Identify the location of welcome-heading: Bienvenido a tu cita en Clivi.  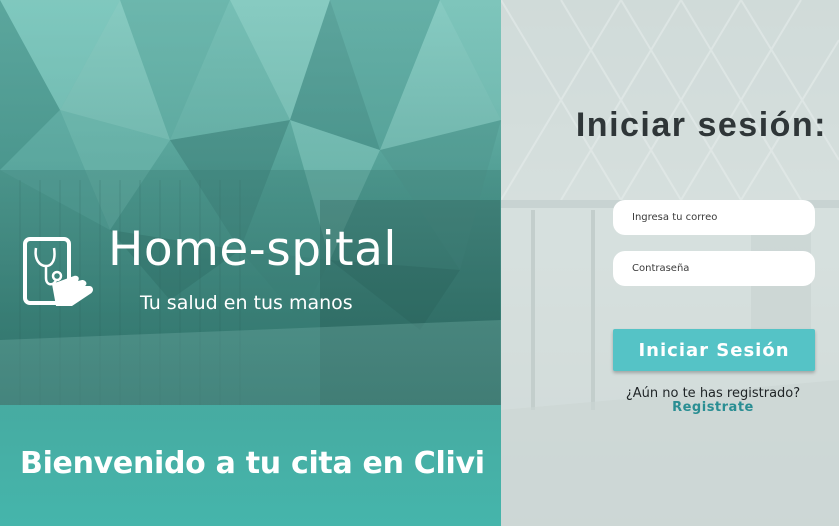
(252, 463).